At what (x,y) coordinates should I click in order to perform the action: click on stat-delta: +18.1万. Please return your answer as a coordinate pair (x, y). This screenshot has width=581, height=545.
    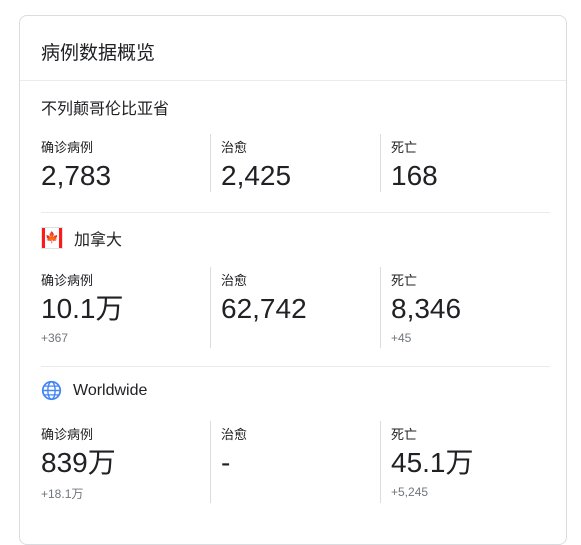
    Looking at the image, I should click on (62, 494).